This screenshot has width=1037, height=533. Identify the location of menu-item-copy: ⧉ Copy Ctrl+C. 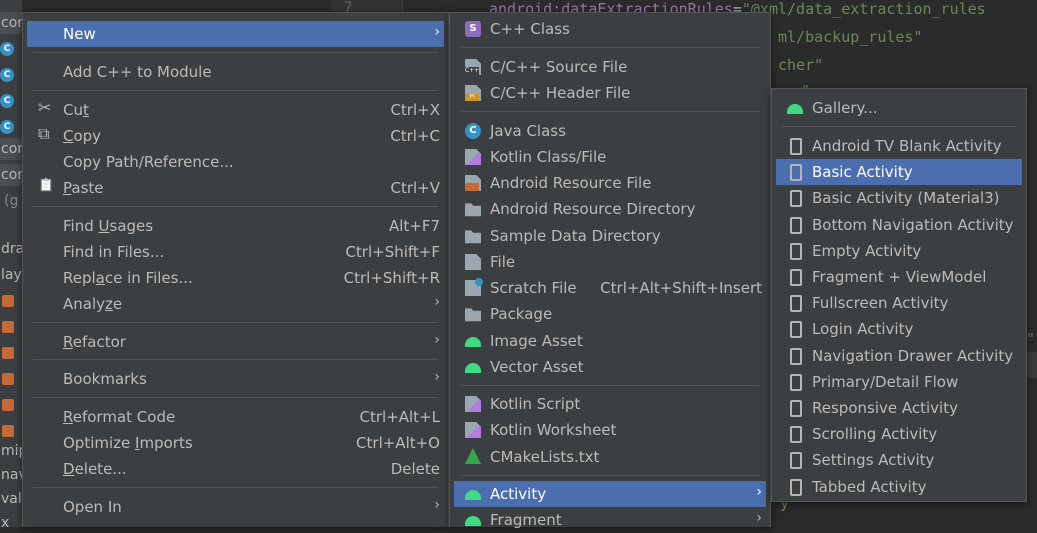
(235, 136).